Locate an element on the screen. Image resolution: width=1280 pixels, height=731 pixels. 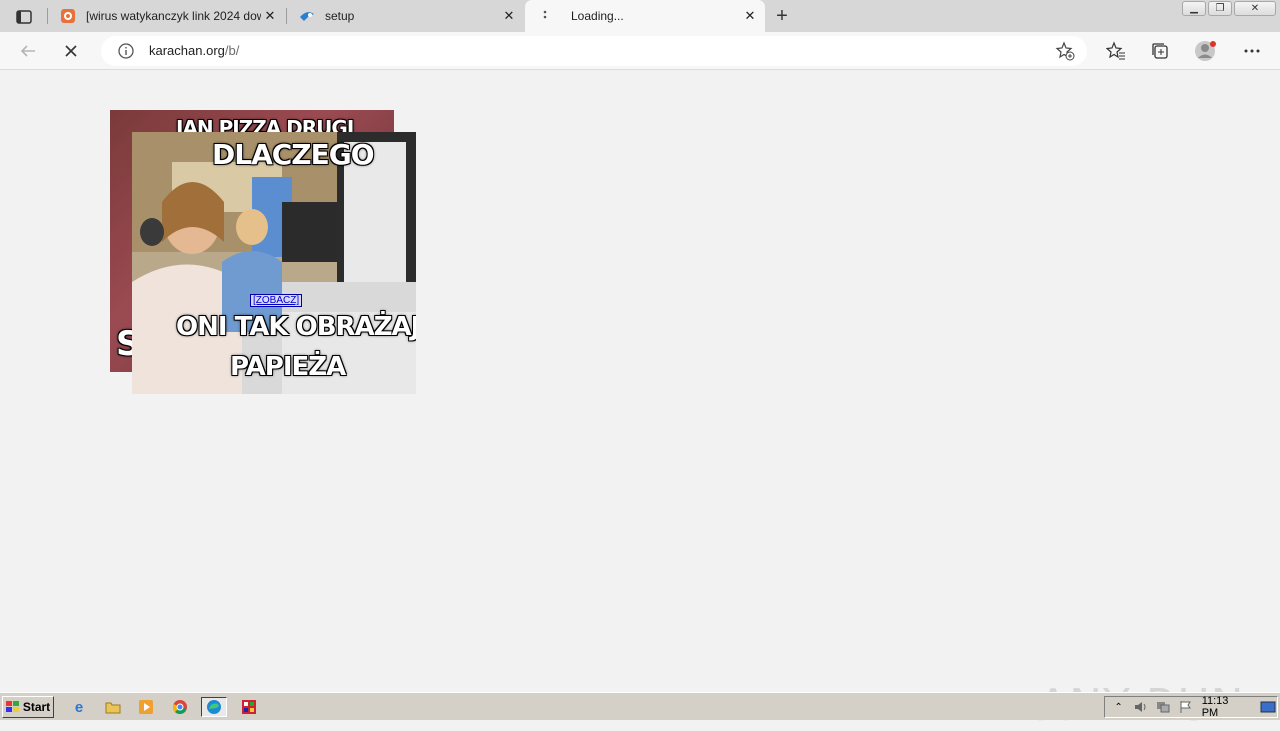
tab-title: [wirus watykanczyk link 2024 dow is located at coordinates (173, 16).